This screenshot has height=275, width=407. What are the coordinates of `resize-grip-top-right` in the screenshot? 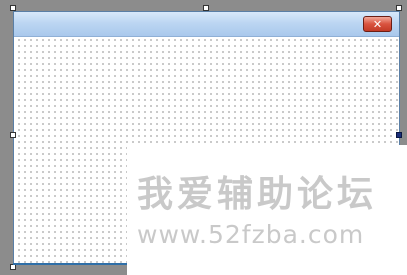 It's located at (399, 8).